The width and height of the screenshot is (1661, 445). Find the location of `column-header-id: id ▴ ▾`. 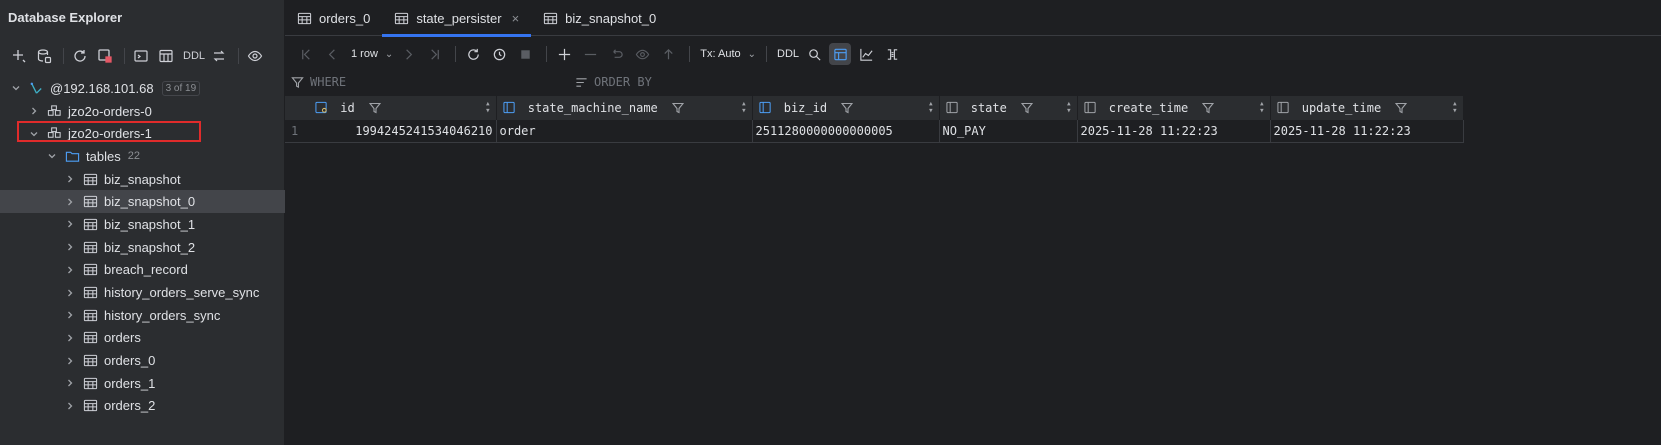

column-header-id: id ▴ ▾ is located at coordinates (403, 108).